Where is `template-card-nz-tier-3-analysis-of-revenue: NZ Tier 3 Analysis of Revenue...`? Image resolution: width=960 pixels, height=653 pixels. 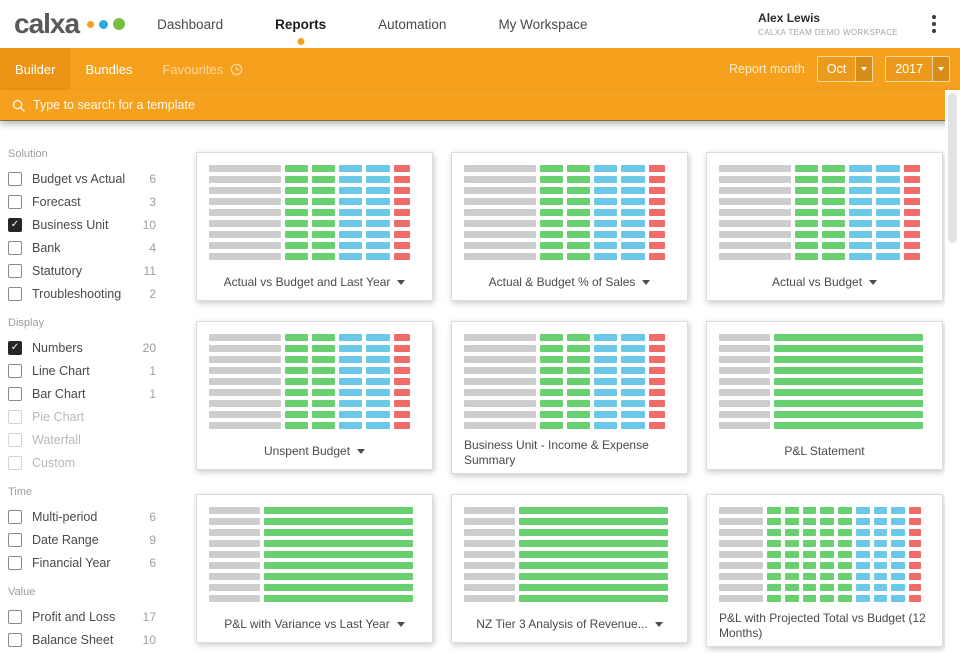 template-card-nz-tier-3-analysis-of-revenue: NZ Tier 3 Analysis of Revenue... is located at coordinates (569, 568).